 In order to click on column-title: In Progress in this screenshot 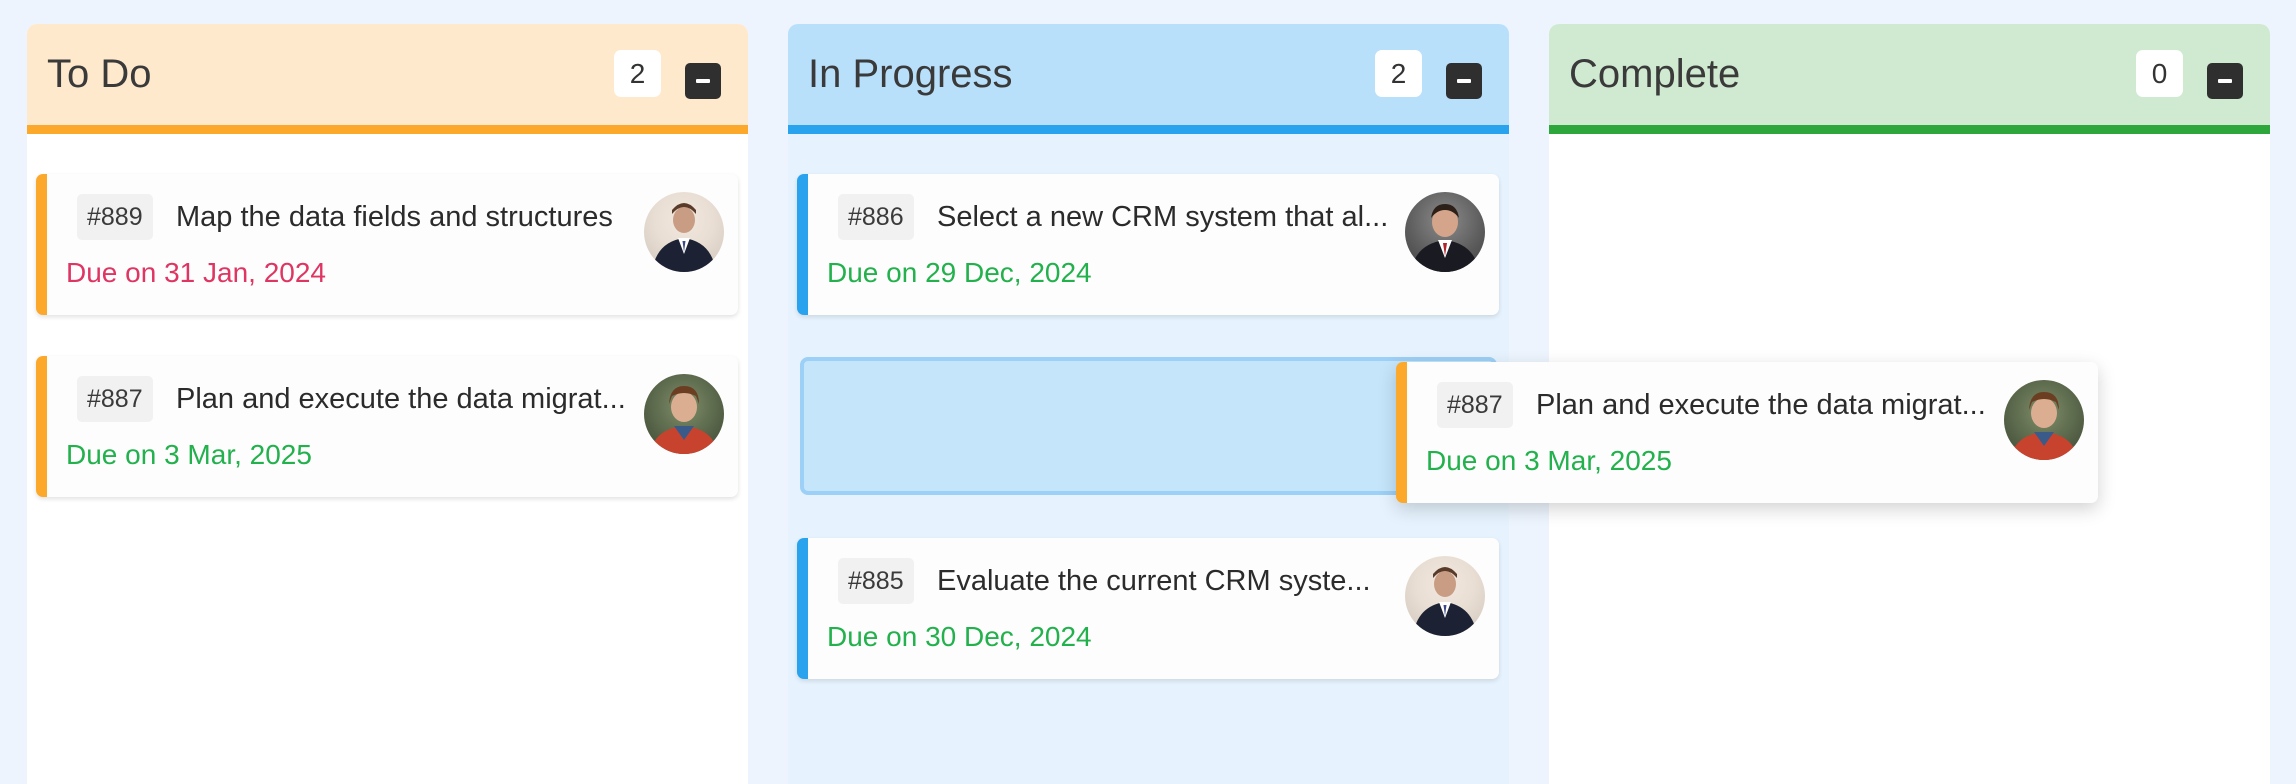, I will do `click(910, 74)`.